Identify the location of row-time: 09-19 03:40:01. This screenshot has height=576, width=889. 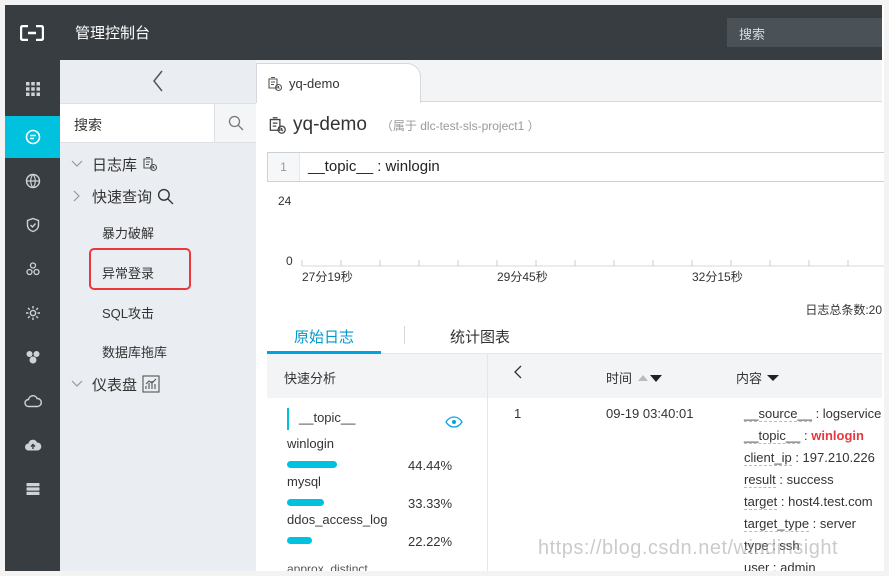
(650, 413).